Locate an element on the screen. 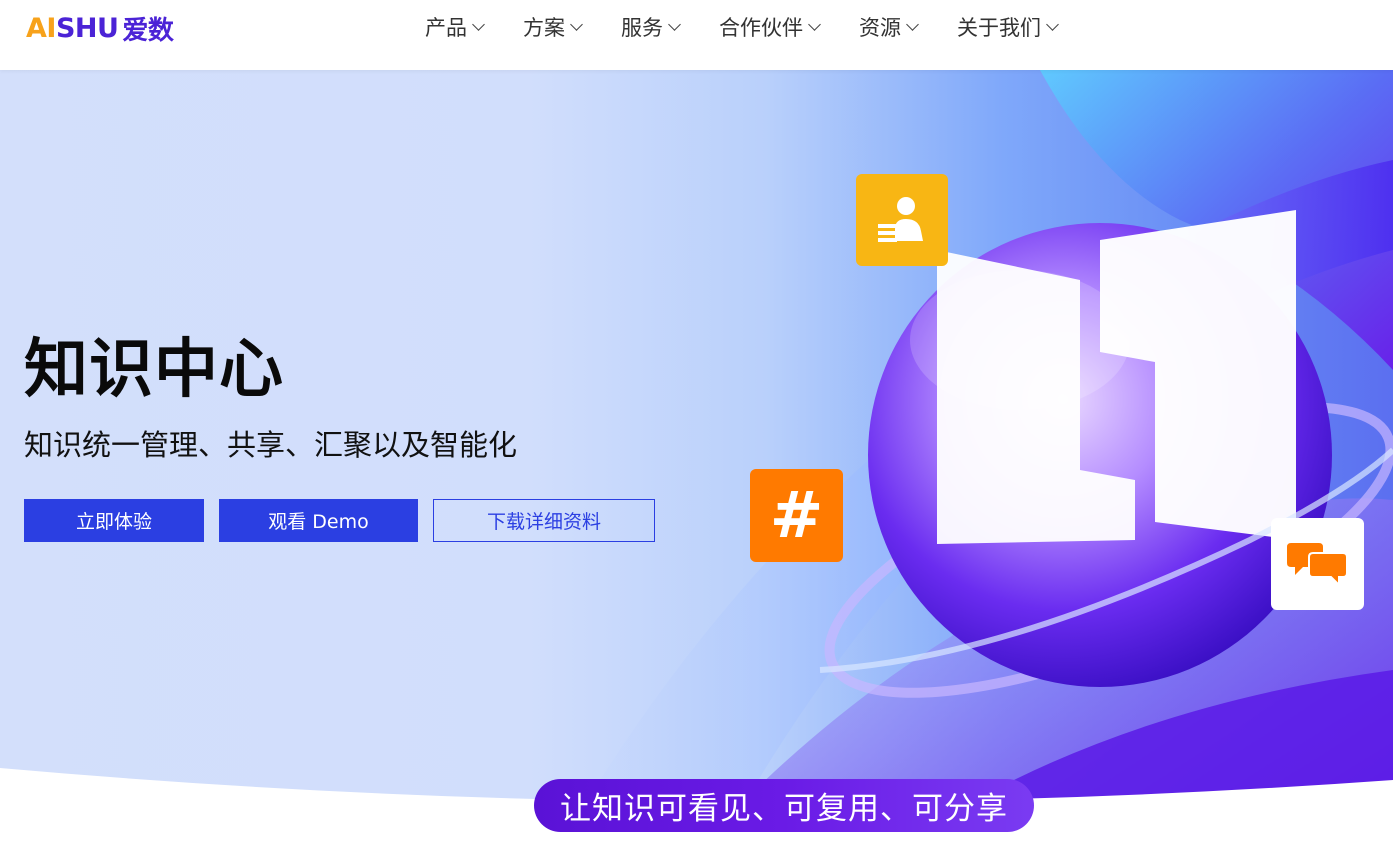  hashtag-tile: # is located at coordinates (796, 515).